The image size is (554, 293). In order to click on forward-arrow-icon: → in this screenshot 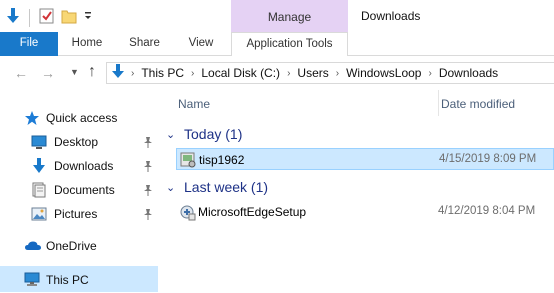, I will do `click(48, 73)`.